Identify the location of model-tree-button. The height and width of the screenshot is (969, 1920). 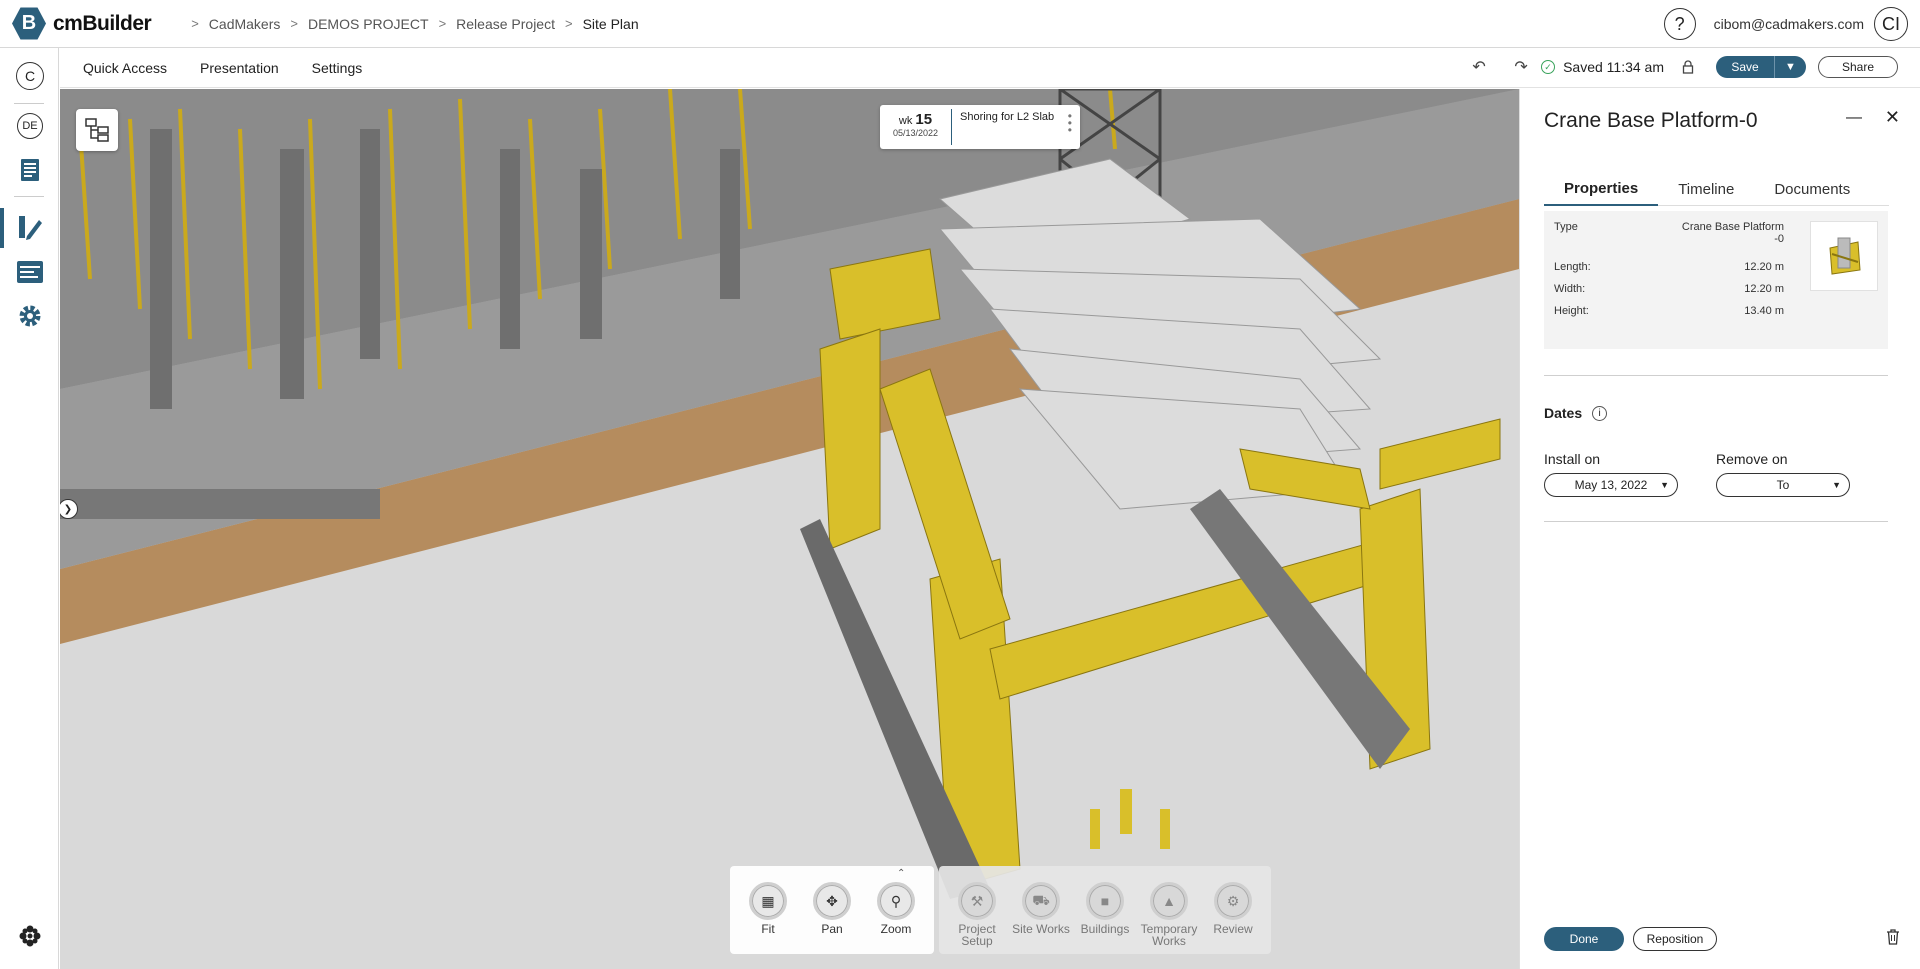
(97, 130).